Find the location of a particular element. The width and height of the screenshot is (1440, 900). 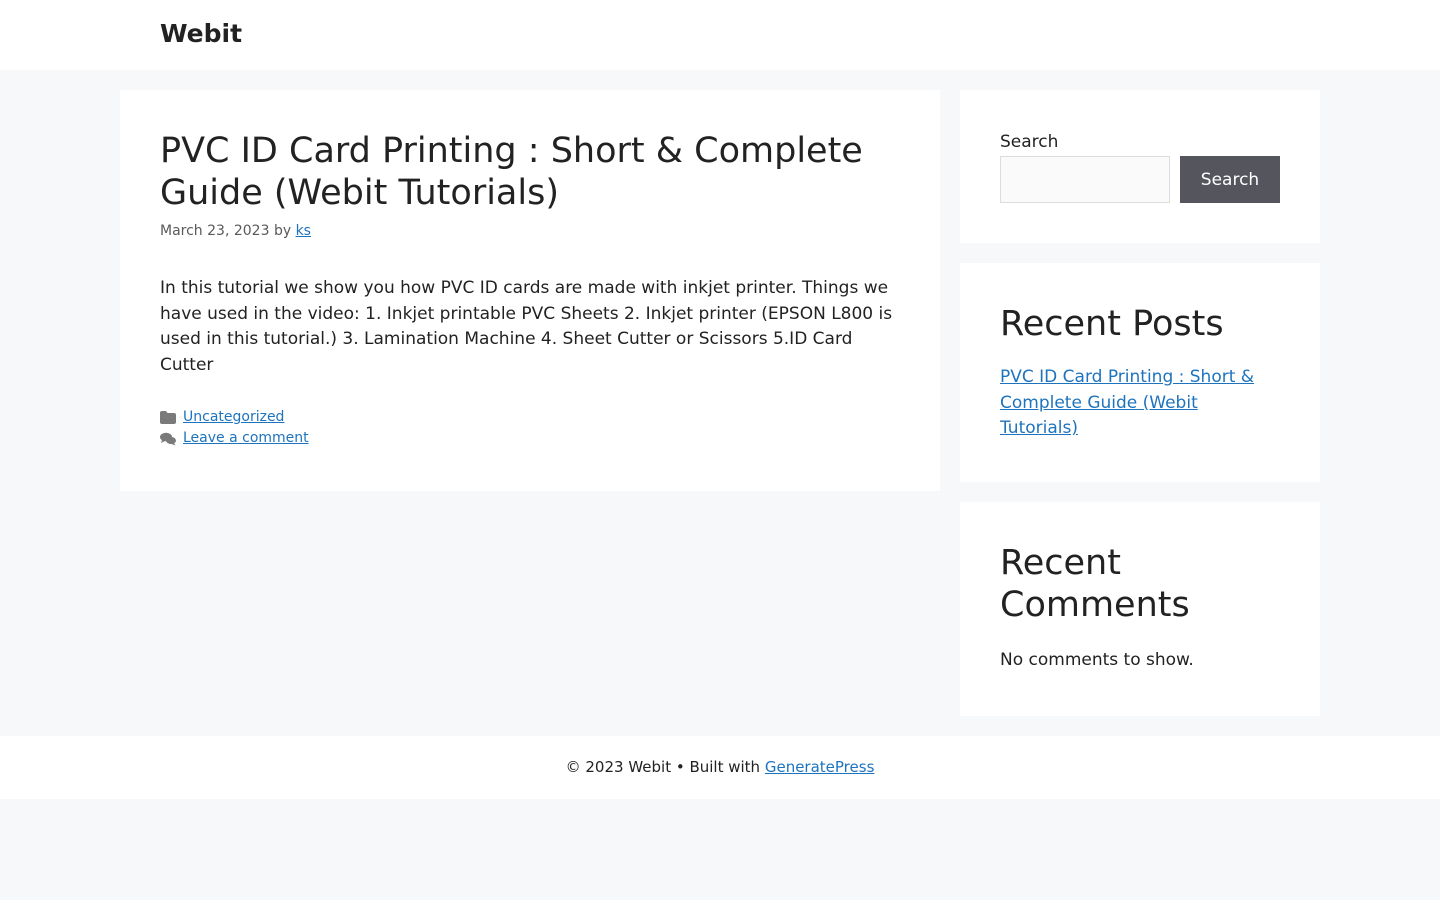

post-by-label: by is located at coordinates (282, 231).